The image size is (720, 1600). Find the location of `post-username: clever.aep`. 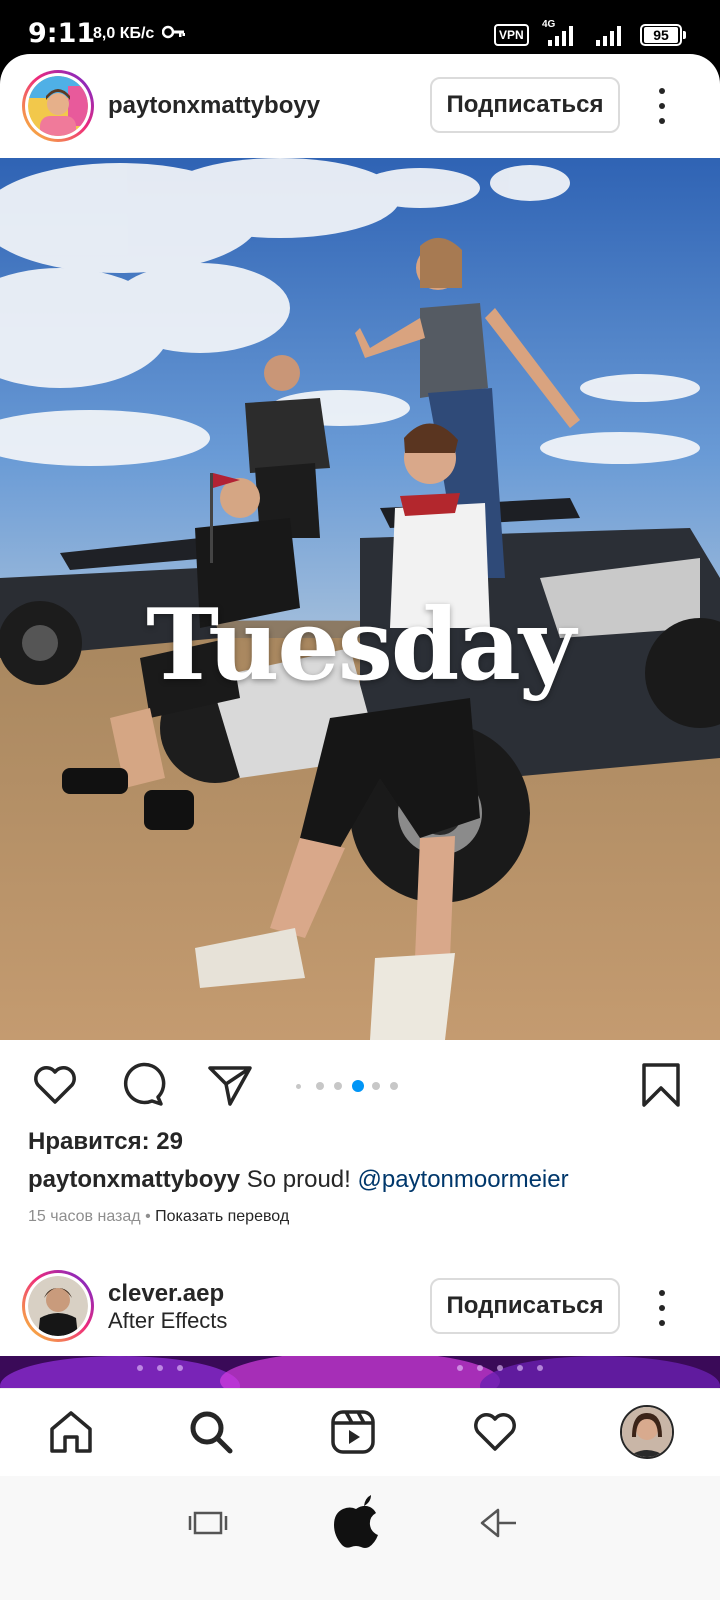

post-username: clever.aep is located at coordinates (166, 1294).